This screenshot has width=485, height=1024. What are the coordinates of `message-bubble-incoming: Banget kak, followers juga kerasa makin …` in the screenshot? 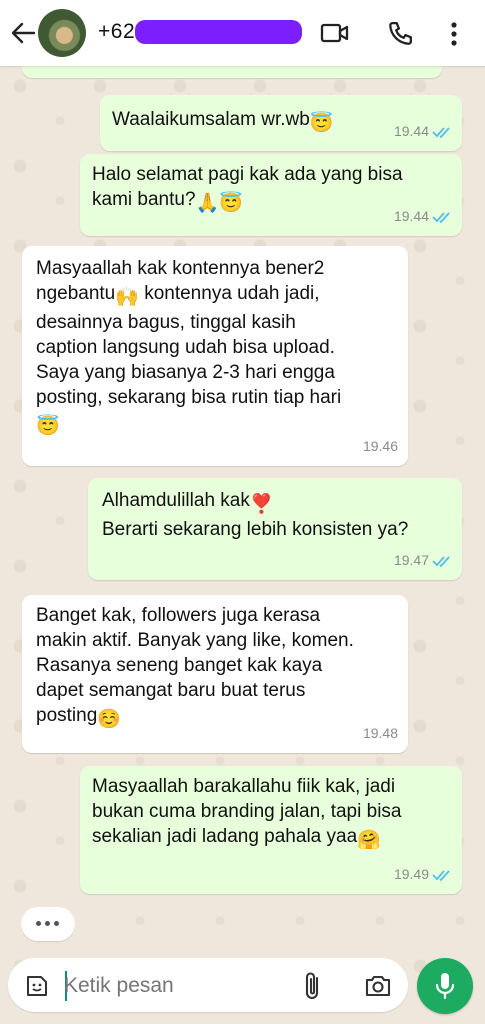 It's located at (215, 674).